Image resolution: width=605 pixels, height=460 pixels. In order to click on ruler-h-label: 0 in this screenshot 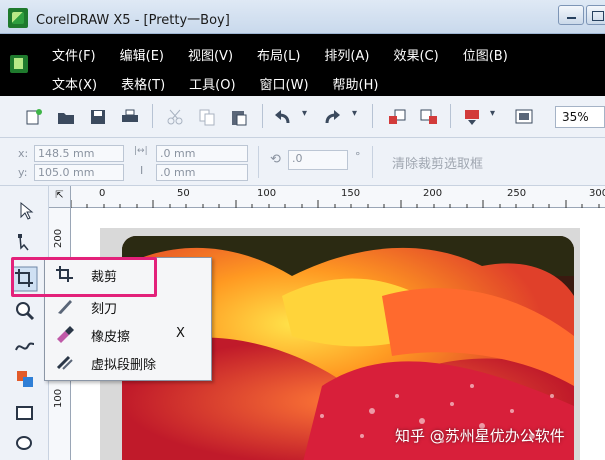, I will do `click(102, 193)`.